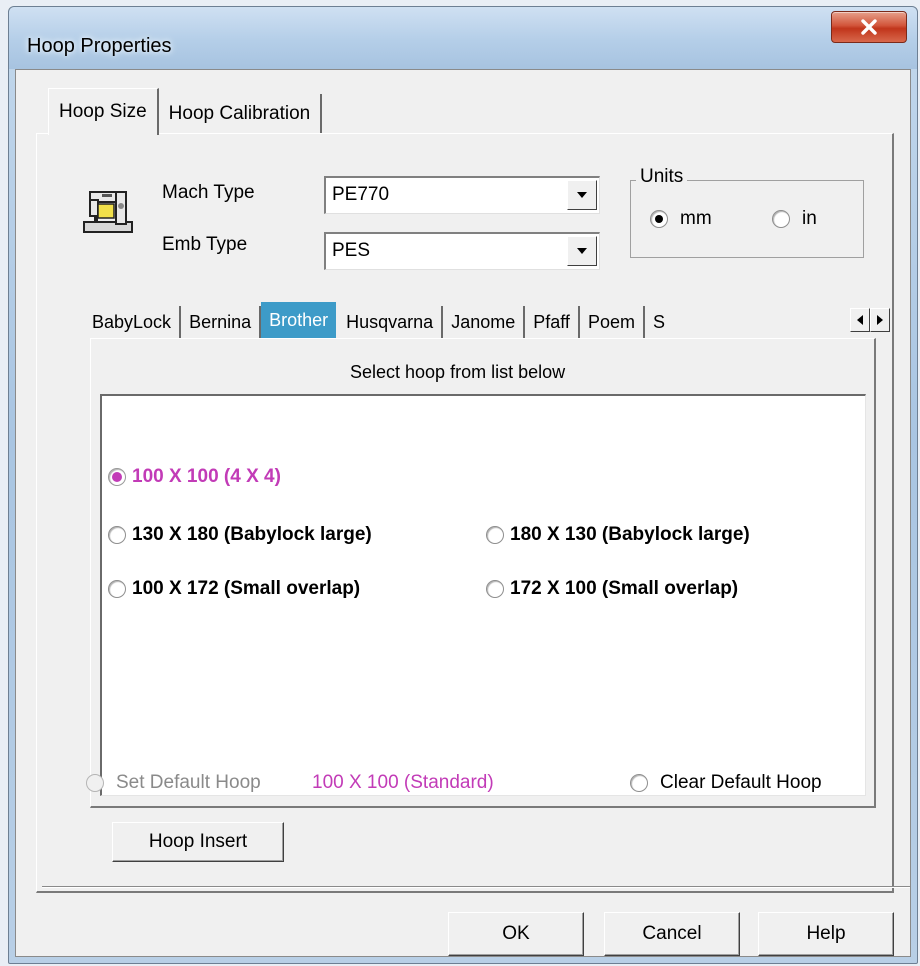  What do you see at coordinates (462, 251) in the screenshot?
I see `emb-type-select: PES` at bounding box center [462, 251].